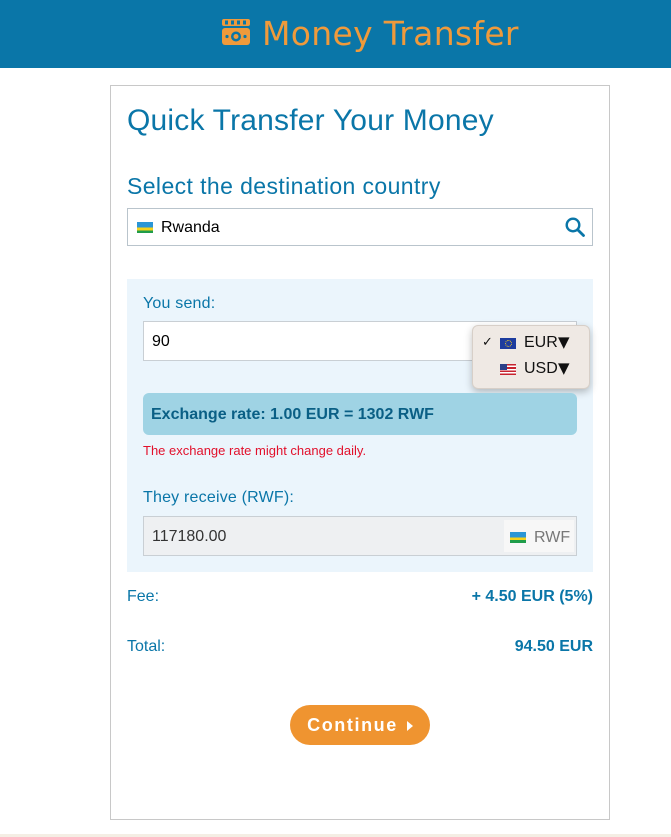 The height and width of the screenshot is (837, 671). I want to click on currency-code: USD, so click(541, 368).